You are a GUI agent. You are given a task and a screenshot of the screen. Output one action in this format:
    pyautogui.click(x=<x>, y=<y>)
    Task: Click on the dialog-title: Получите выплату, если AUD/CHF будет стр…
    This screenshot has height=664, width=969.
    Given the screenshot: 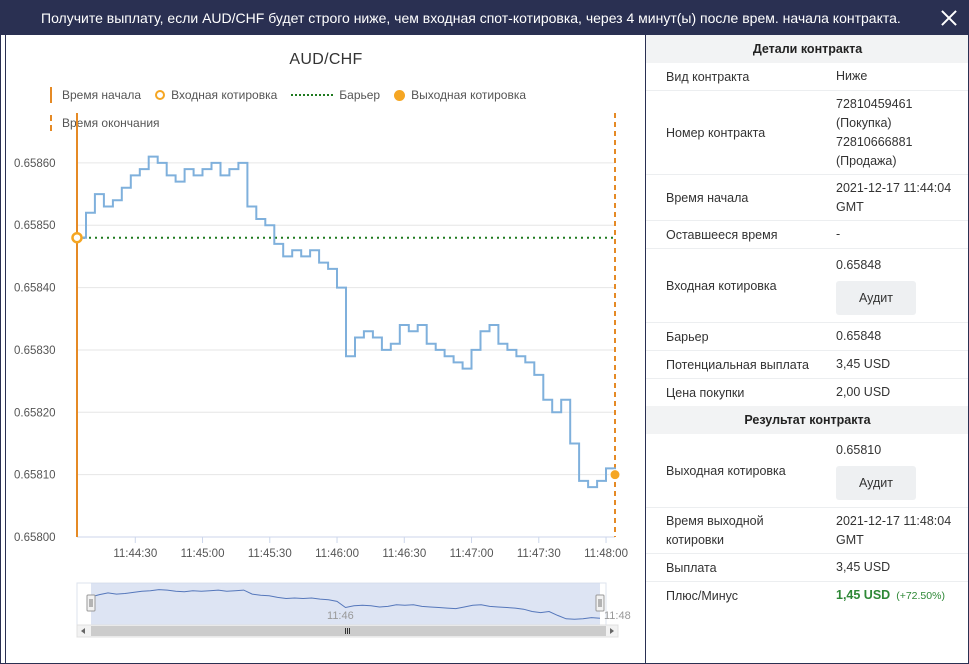 What is the action you would take?
    pyautogui.click(x=484, y=18)
    